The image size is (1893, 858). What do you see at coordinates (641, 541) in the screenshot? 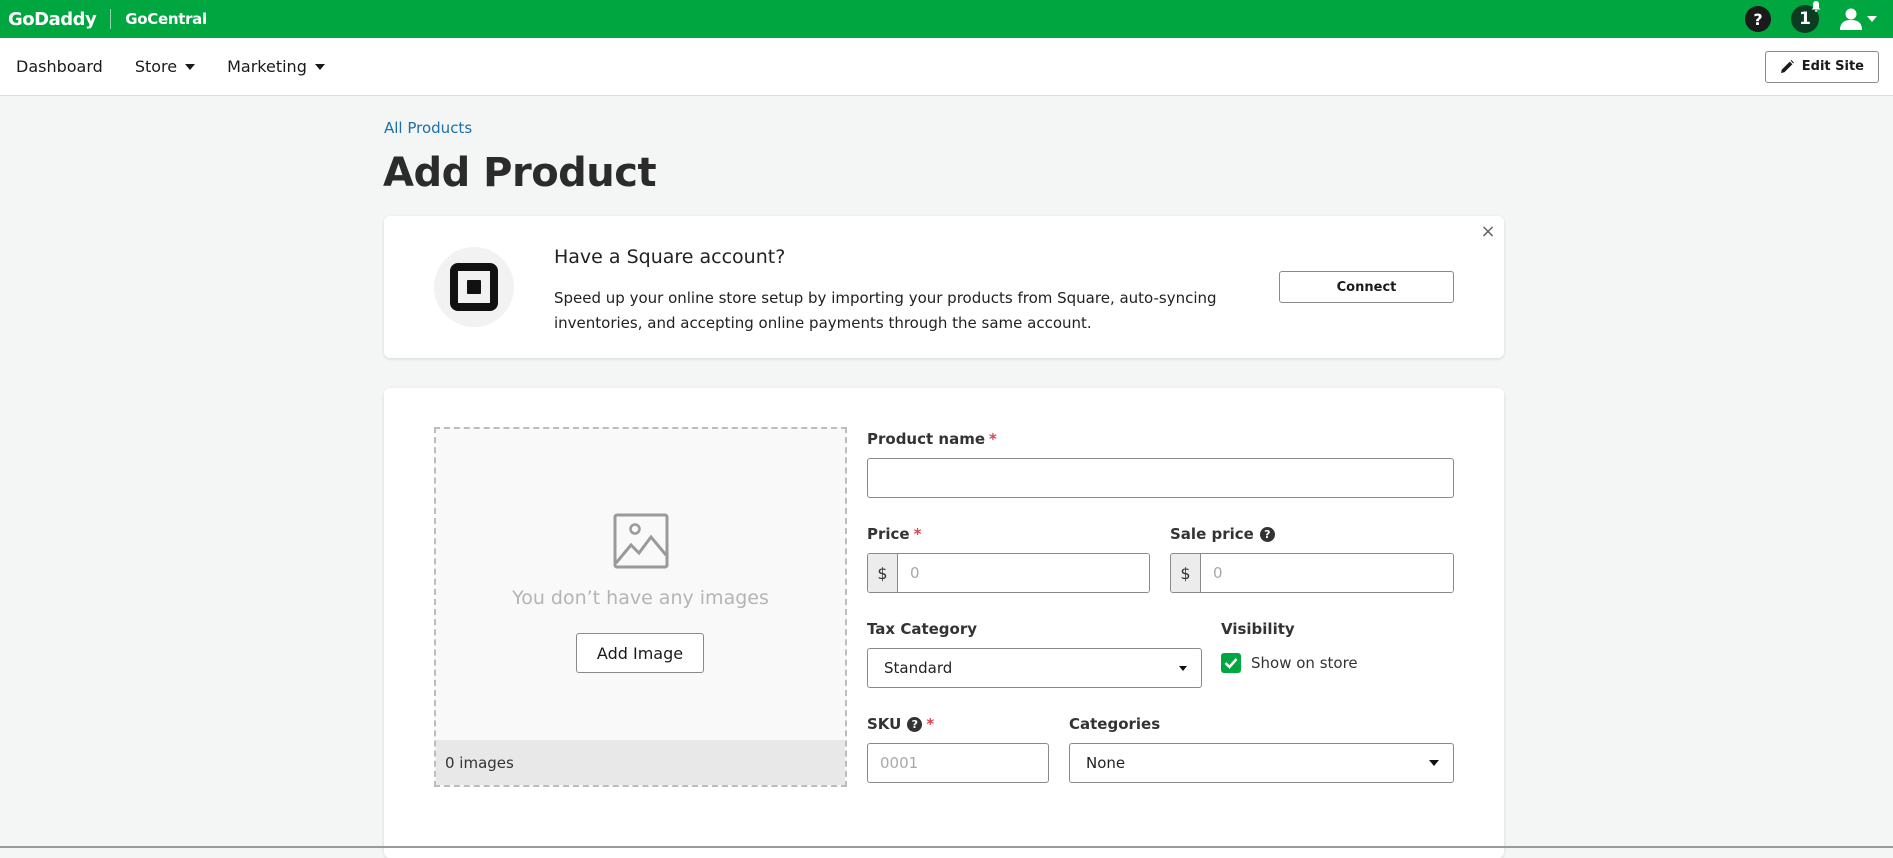
I see `image-placeholder-icon` at bounding box center [641, 541].